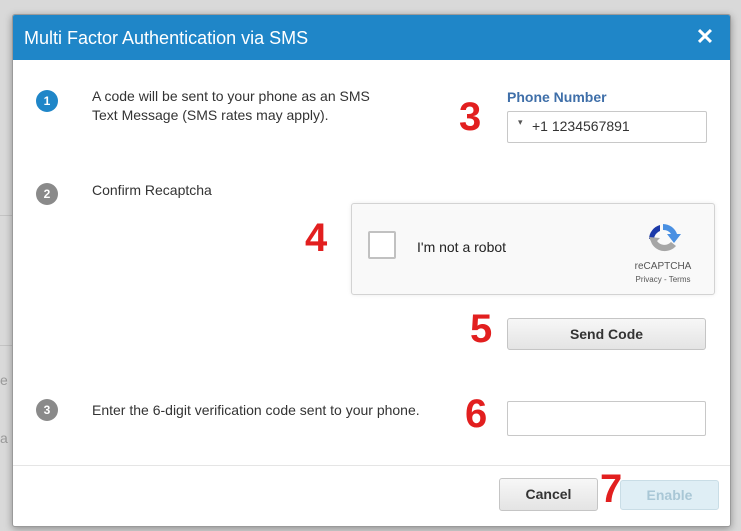 This screenshot has width=741, height=531. I want to click on dialog-titlebar: Multi Factor Authentication via SMS ✕, so click(371, 37).